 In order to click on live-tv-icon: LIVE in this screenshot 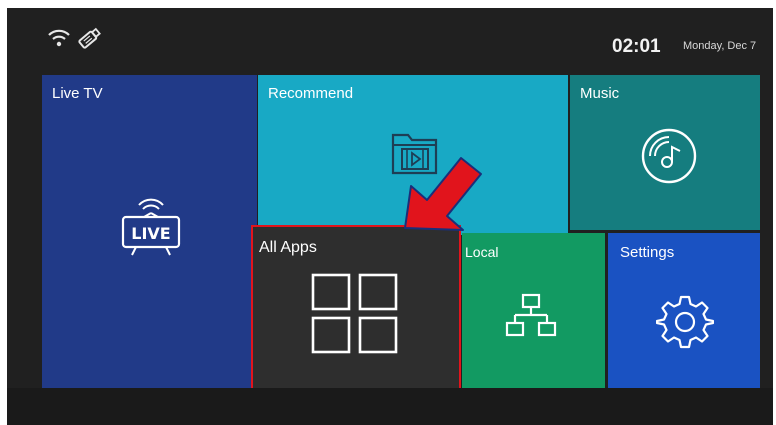, I will do `click(151, 227)`.